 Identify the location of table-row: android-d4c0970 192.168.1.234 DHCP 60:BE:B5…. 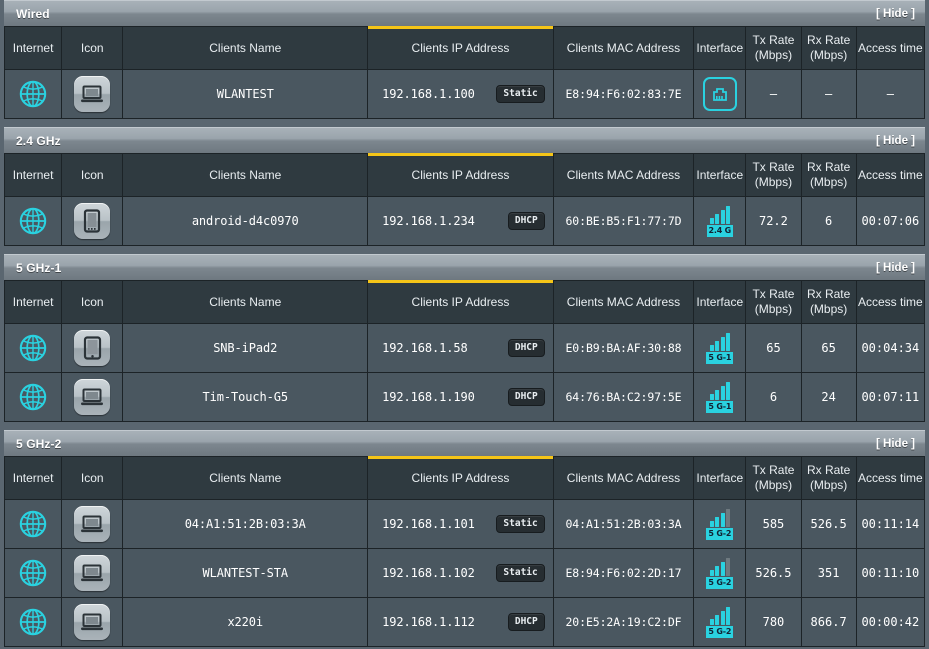
(464, 221).